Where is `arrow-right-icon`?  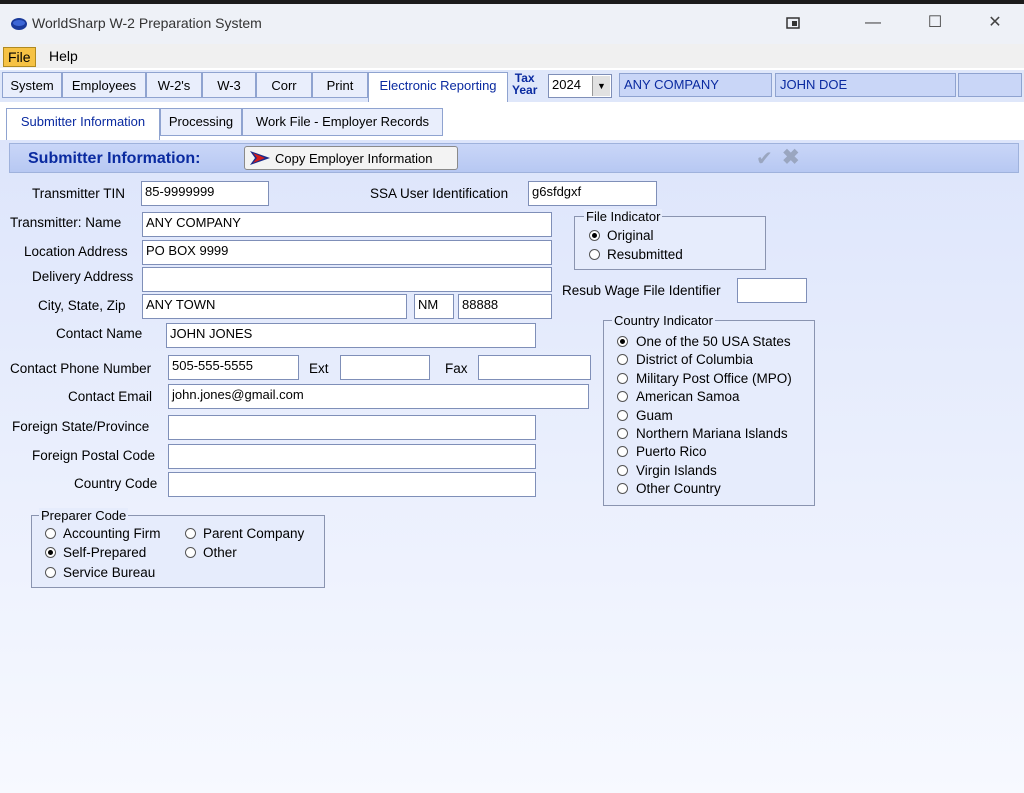
arrow-right-icon is located at coordinates (260, 158).